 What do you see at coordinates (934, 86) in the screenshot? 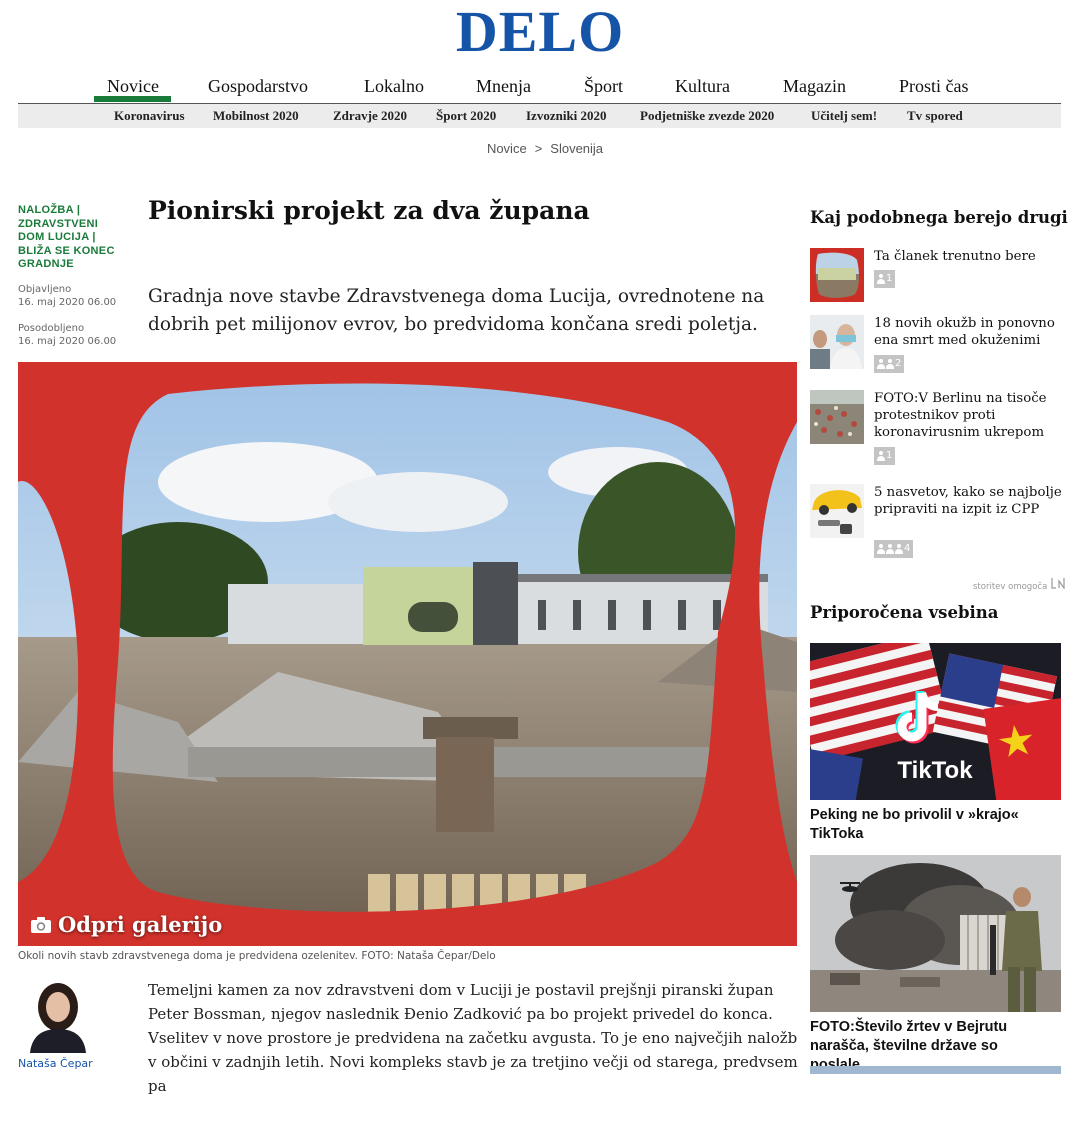
I see `nav-item-prosti-cas: Prosti čas` at bounding box center [934, 86].